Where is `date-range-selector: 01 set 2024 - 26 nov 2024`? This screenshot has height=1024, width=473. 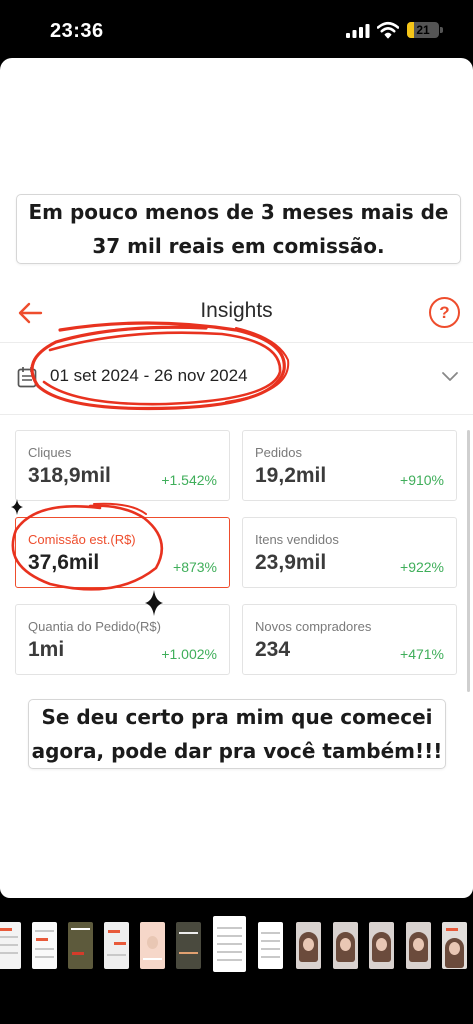
date-range-selector: 01 set 2024 - 26 nov 2024 is located at coordinates (236, 379).